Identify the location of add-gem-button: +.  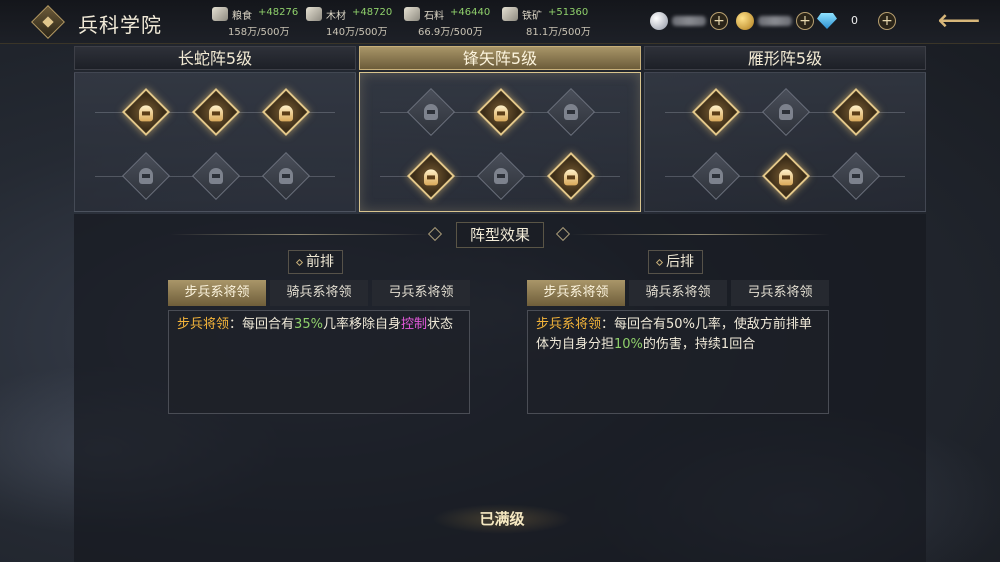
(887, 21).